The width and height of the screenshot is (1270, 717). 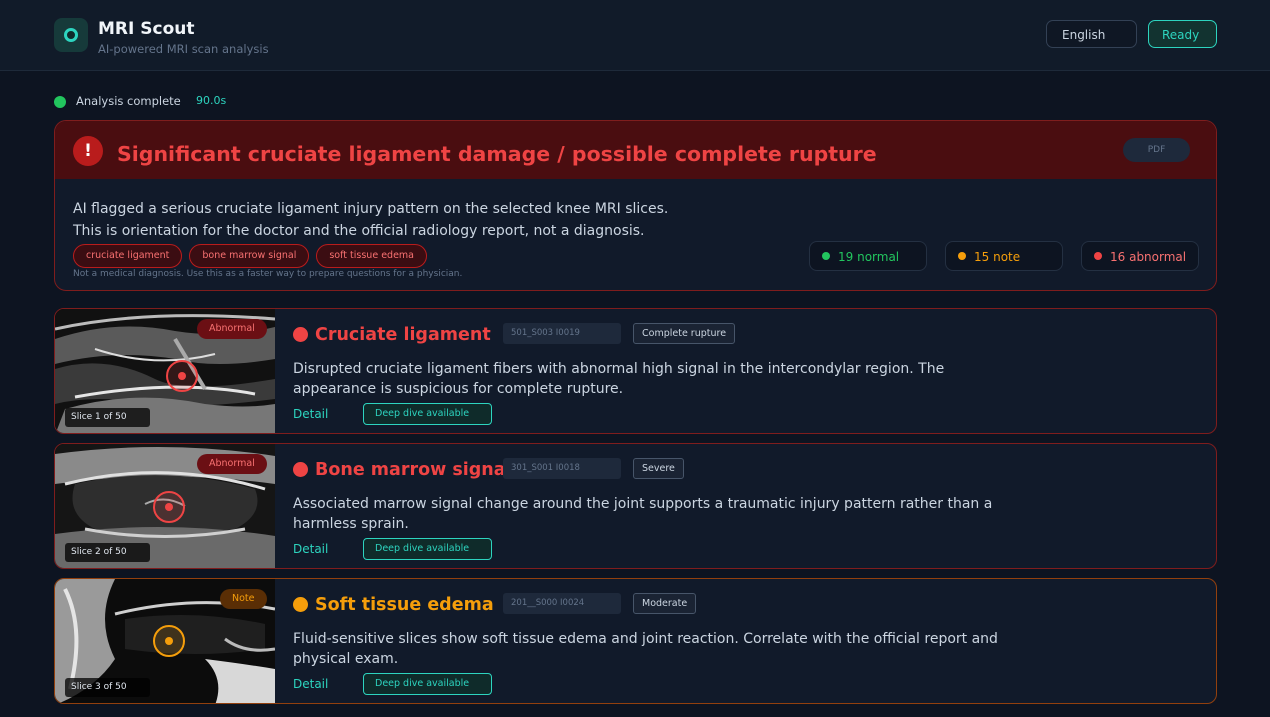 I want to click on slice-label: Slice 3 of 50, so click(x=107, y=687).